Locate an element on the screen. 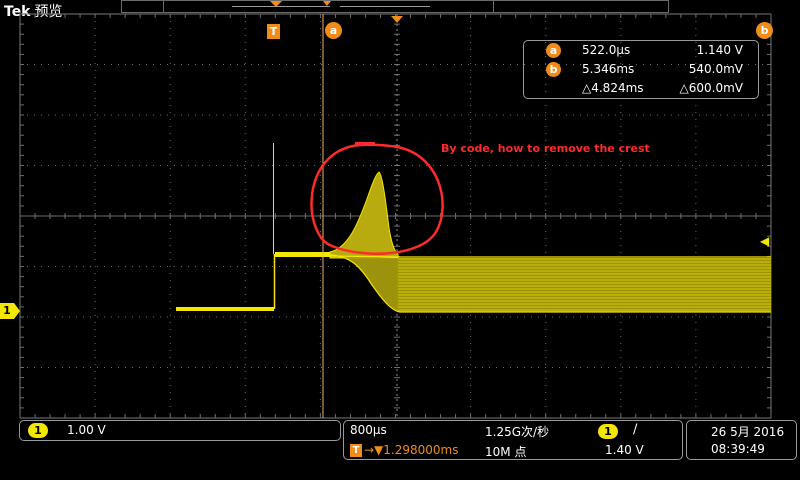 Image resolution: width=800 pixels, height=480 pixels. readout-b-badge: b is located at coordinates (553, 69).